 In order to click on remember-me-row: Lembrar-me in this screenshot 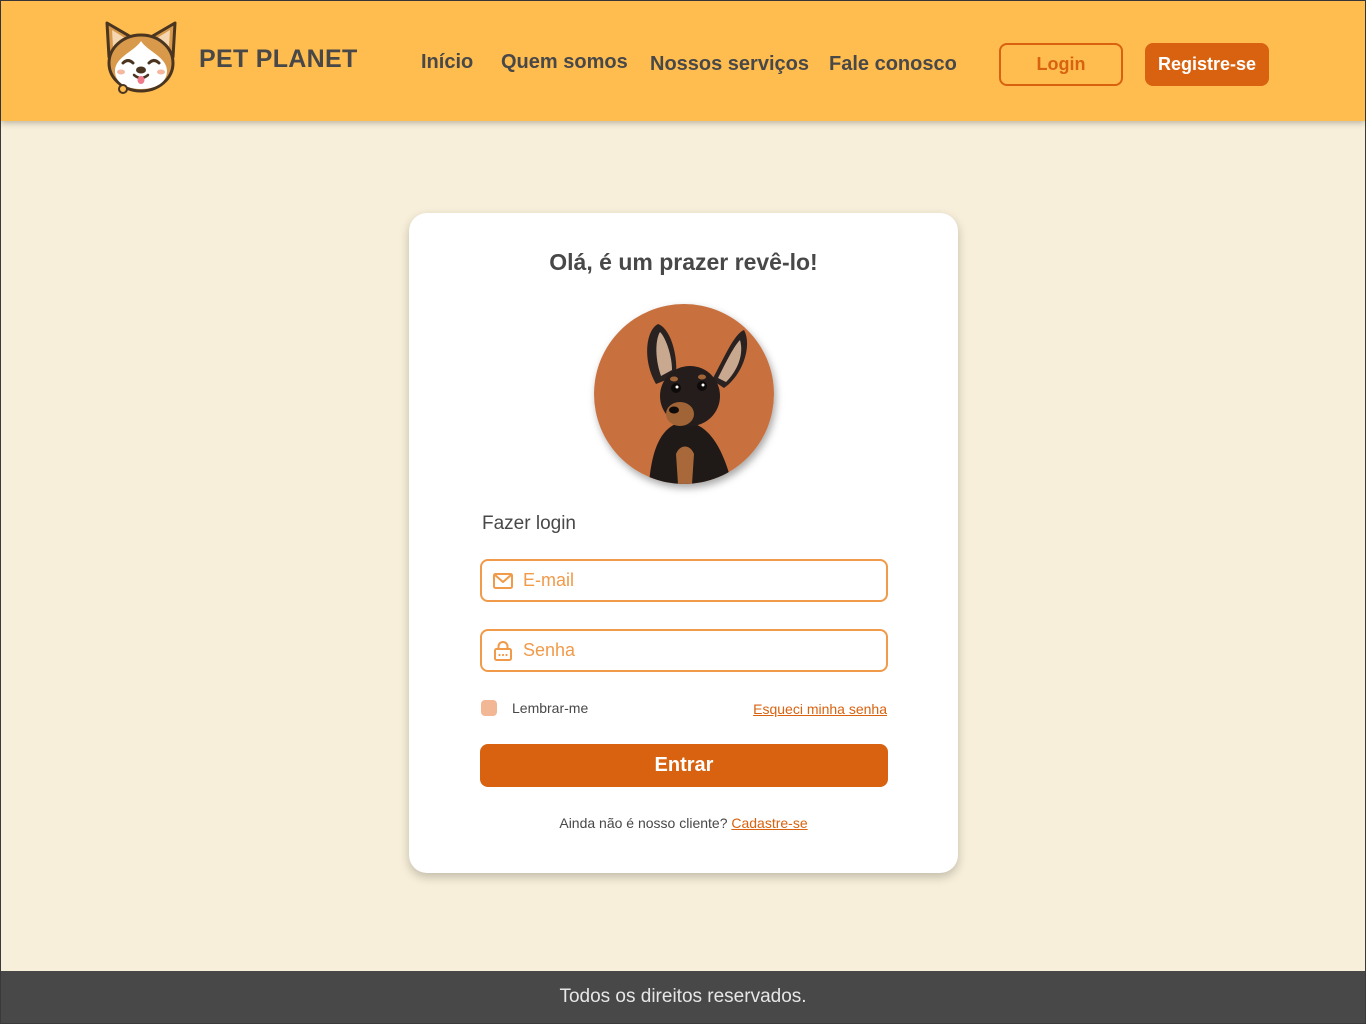, I will do `click(534, 708)`.